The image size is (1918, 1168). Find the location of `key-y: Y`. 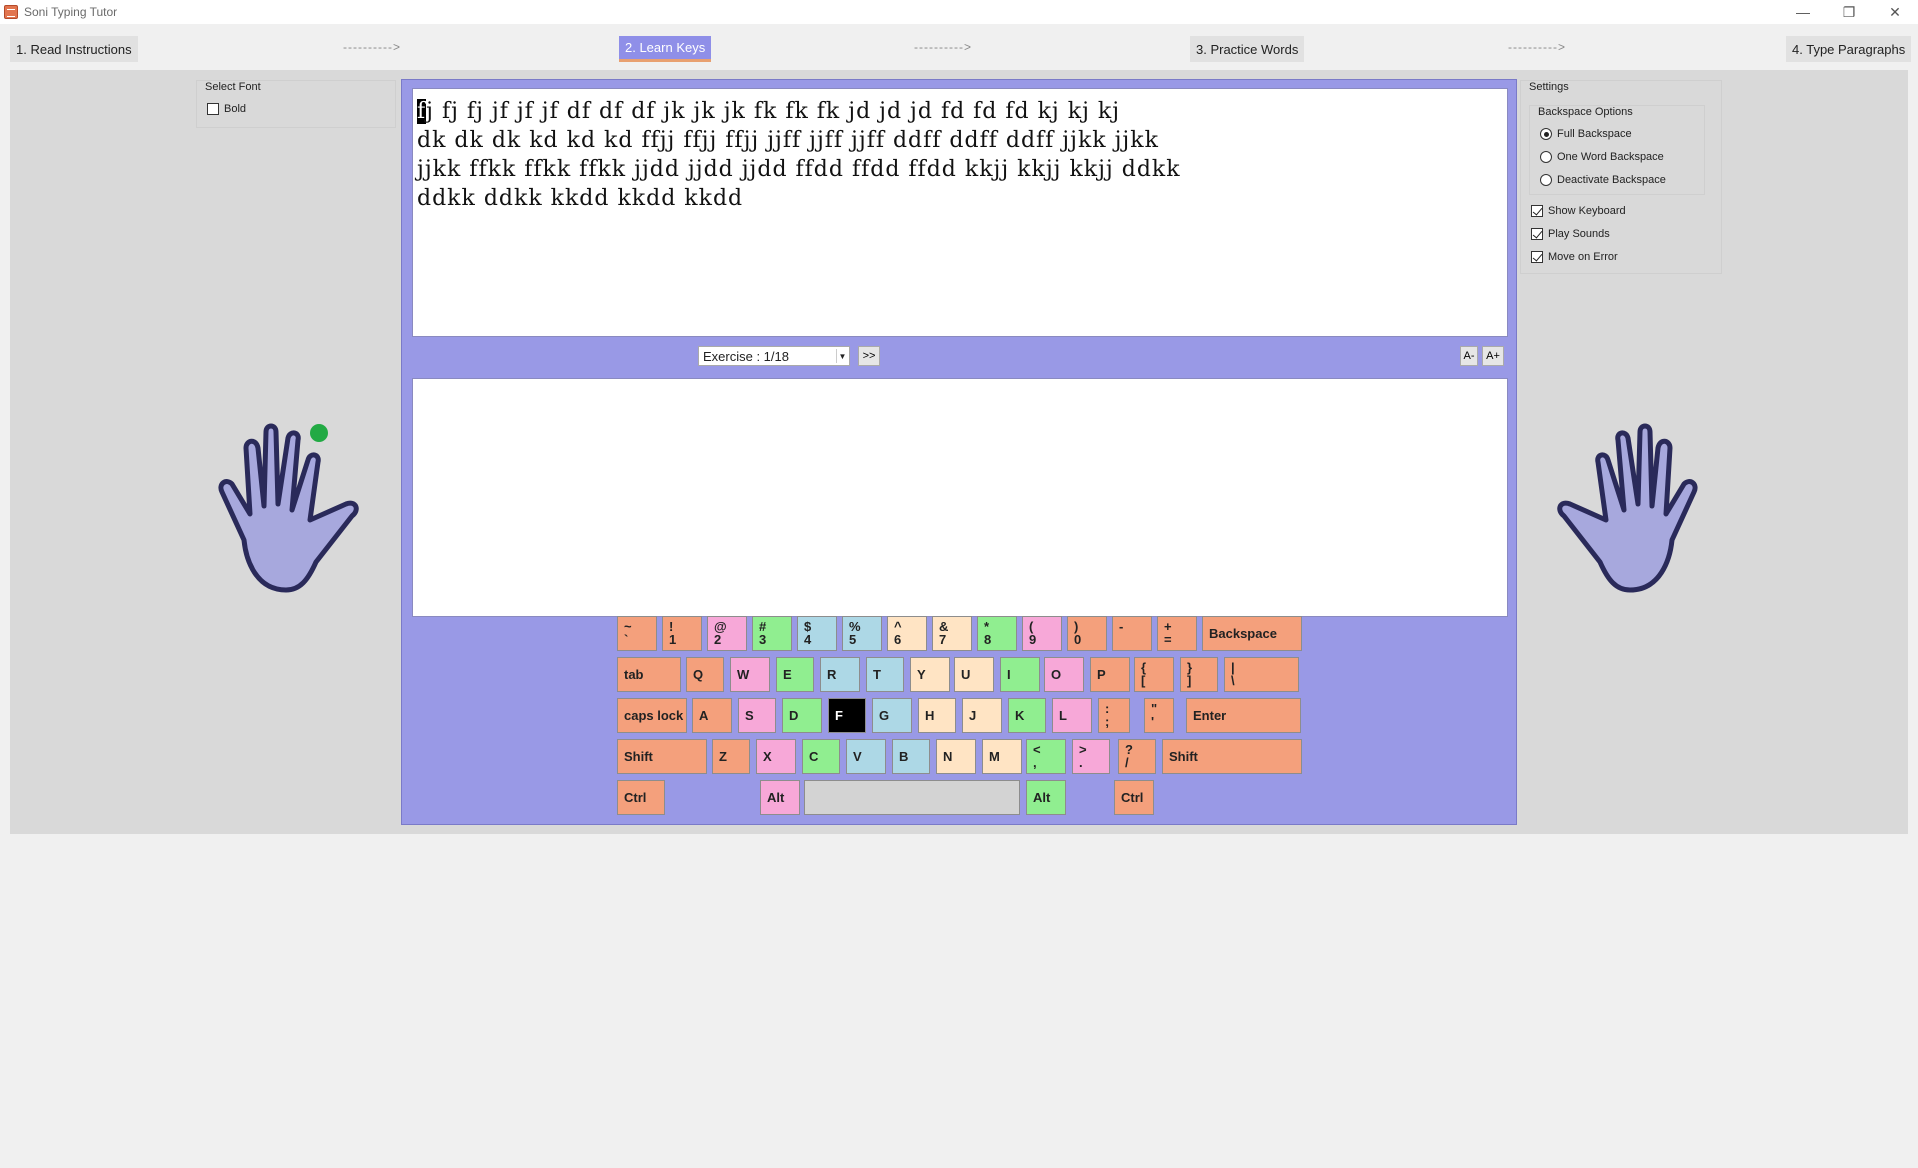

key-y: Y is located at coordinates (930, 674).